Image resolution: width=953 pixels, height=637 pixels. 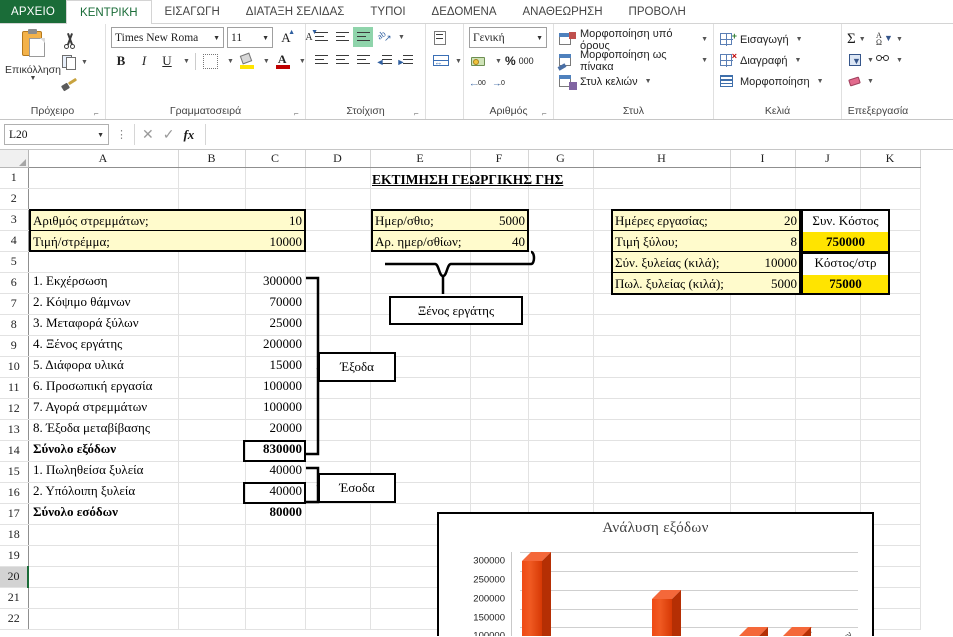 What do you see at coordinates (212, 514) in the screenshot?
I see `cell-B17` at bounding box center [212, 514].